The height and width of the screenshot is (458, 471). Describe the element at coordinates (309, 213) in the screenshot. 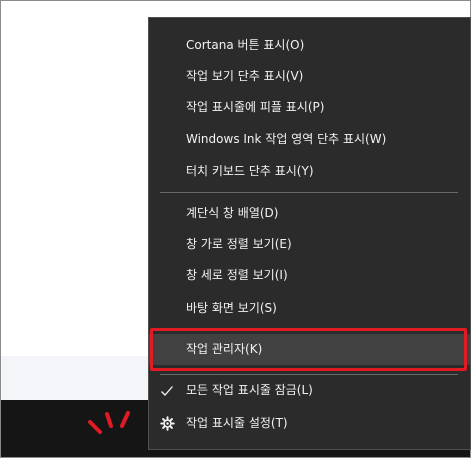

I see `menu-item-cascade-windows: 계단식 창 배열(D)` at that location.